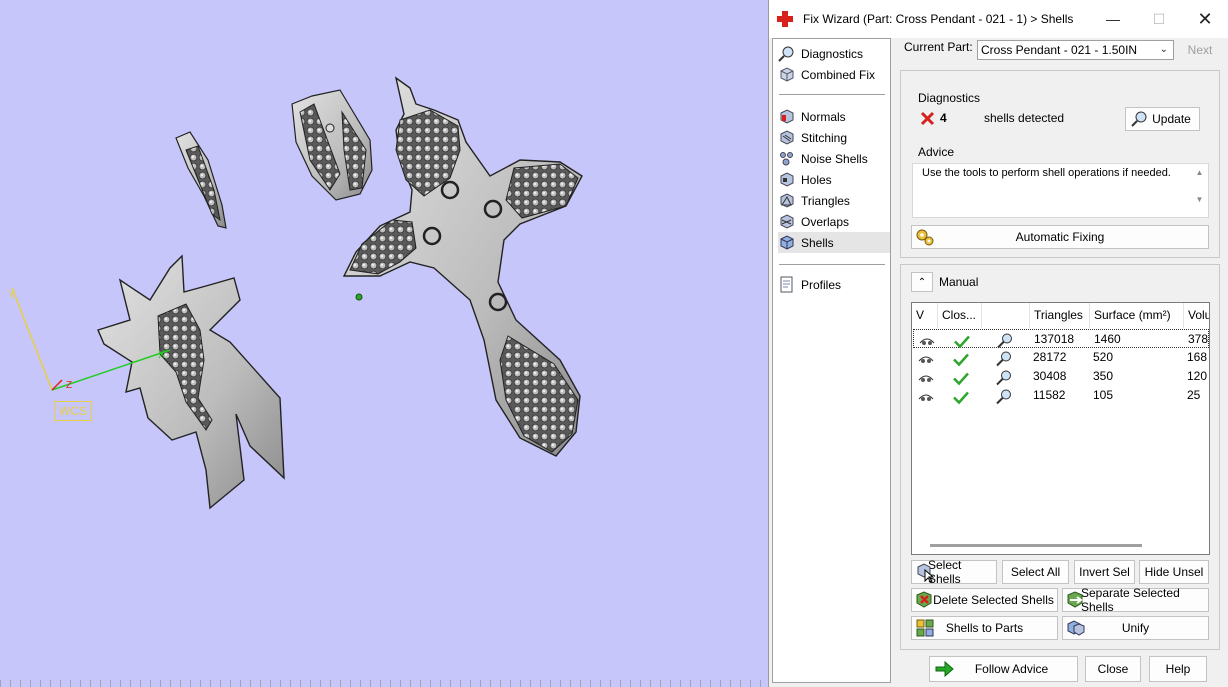 Image resolution: width=1228 pixels, height=687 pixels. I want to click on checkmark-icon, so click(961, 398).